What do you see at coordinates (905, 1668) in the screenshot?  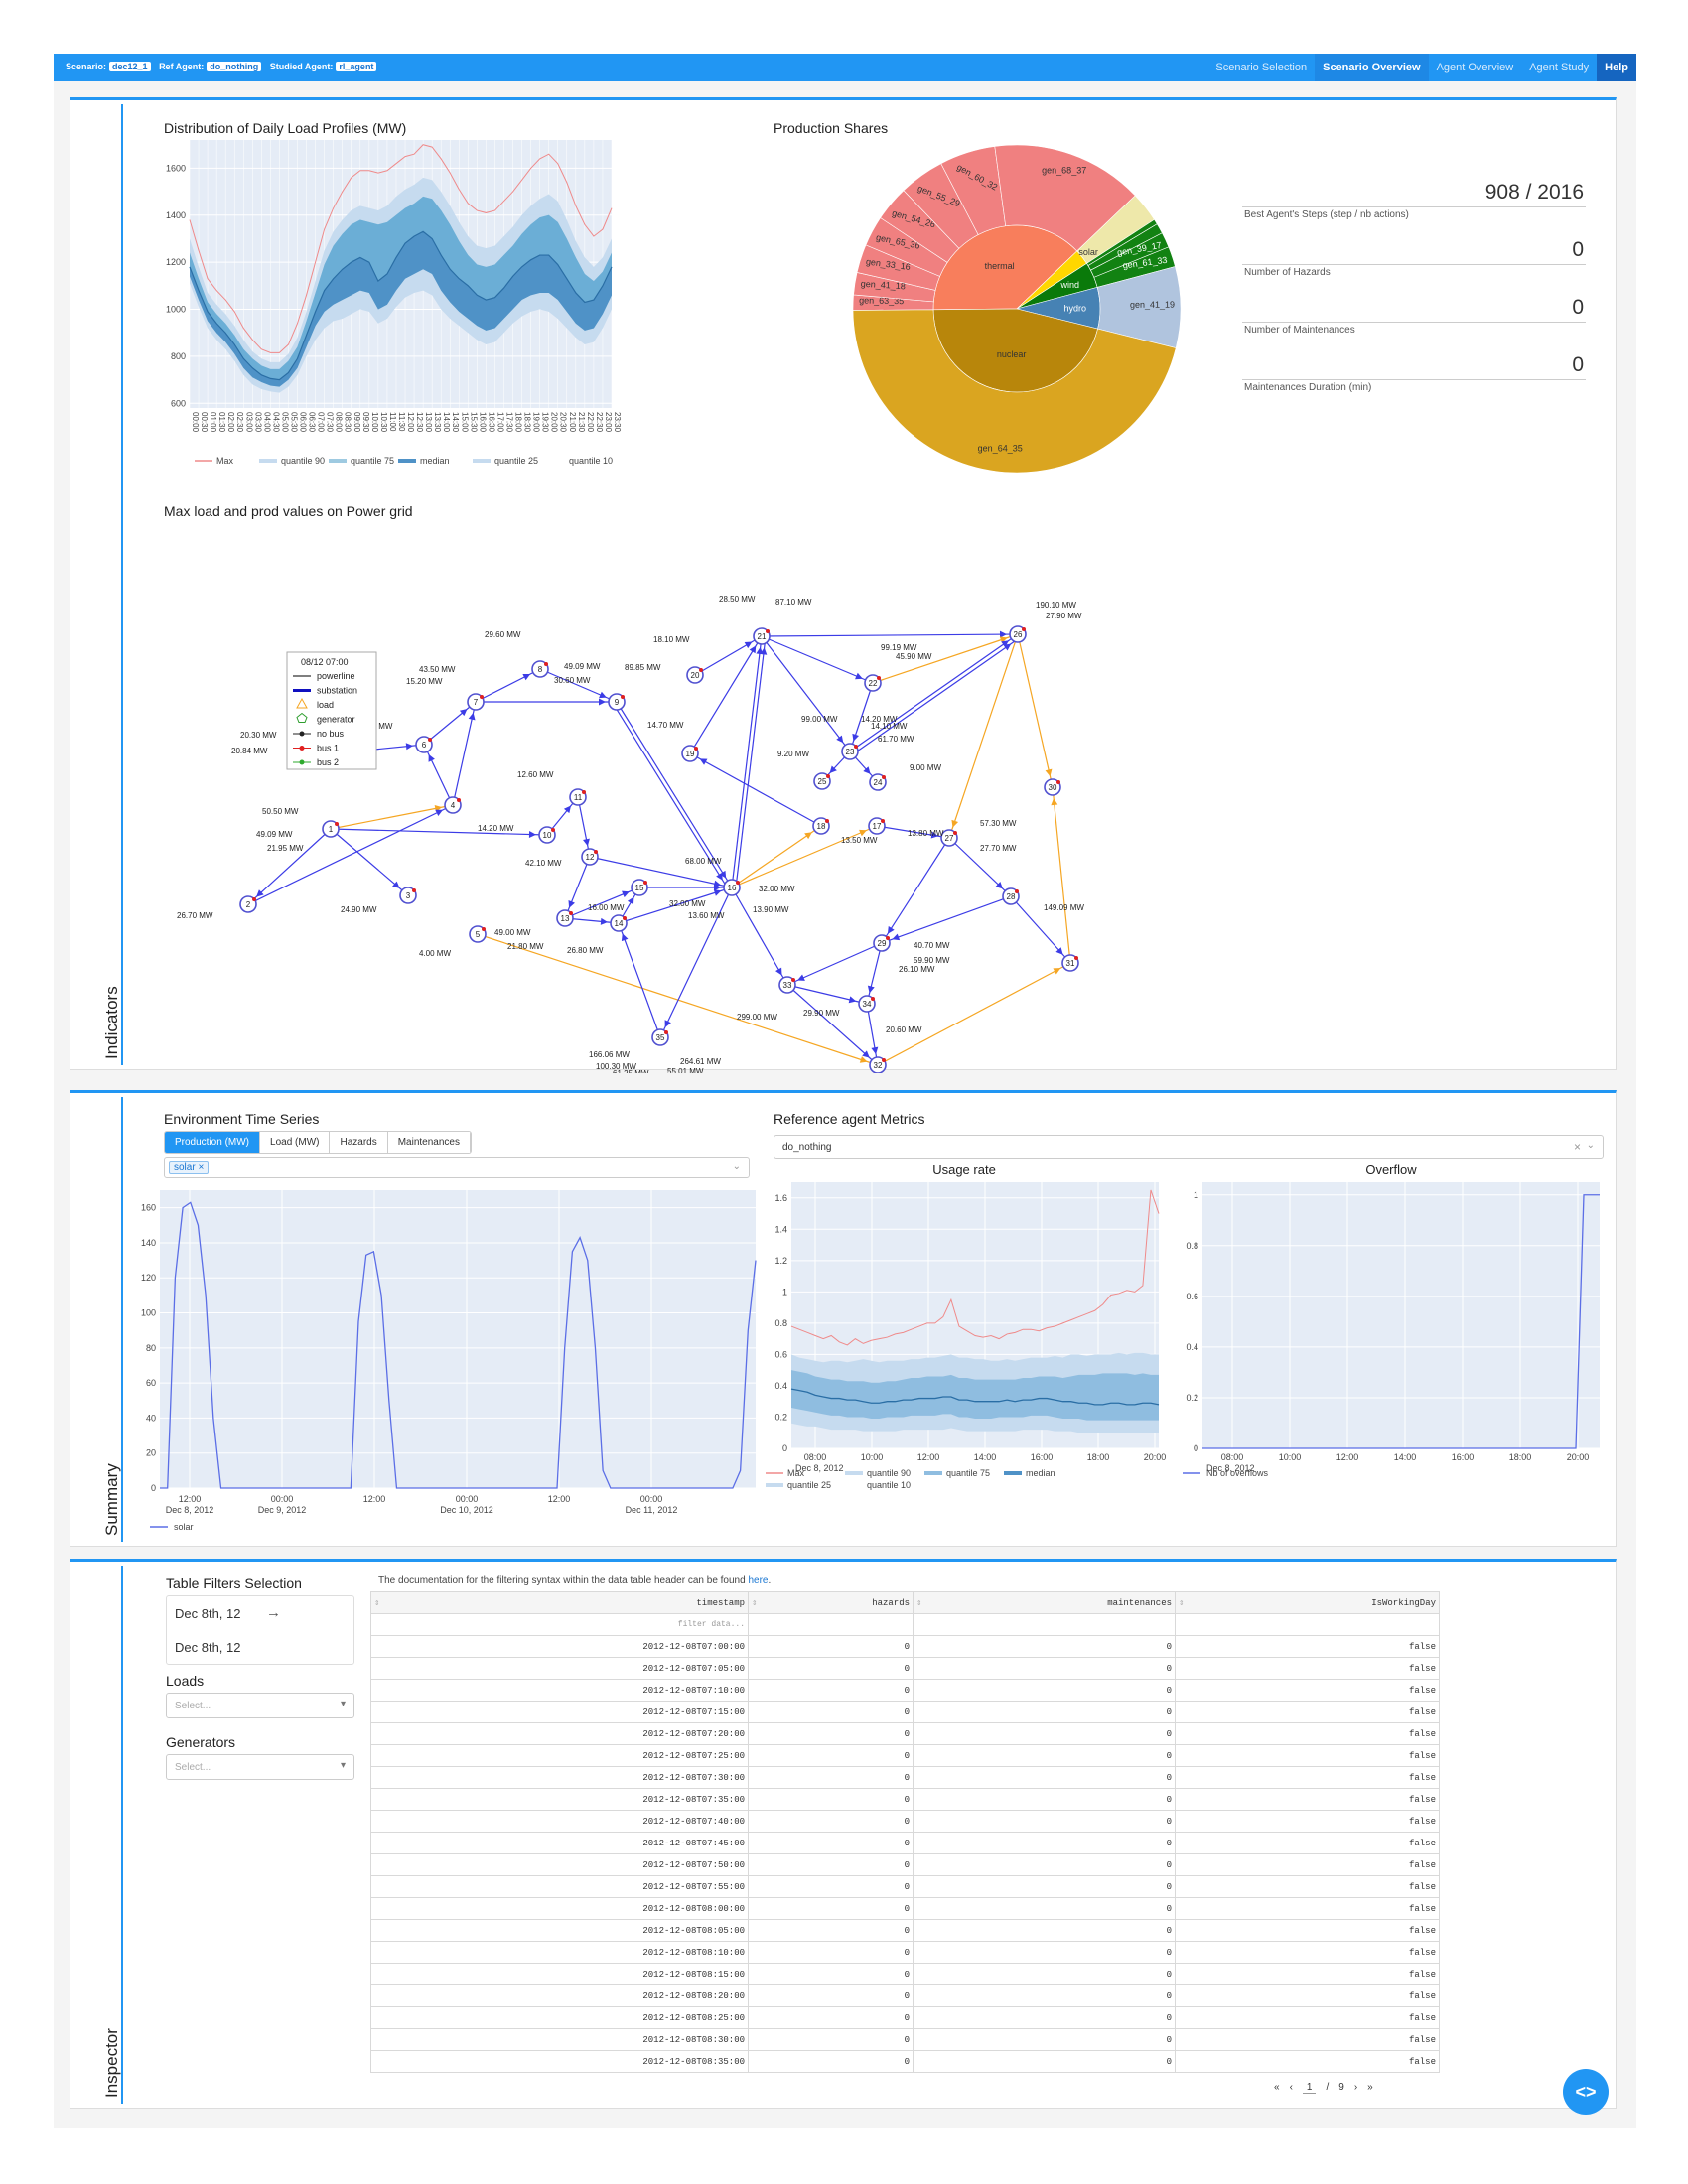 I see `table-row: 2012-12-08T07:05:00 0 0 false` at bounding box center [905, 1668].